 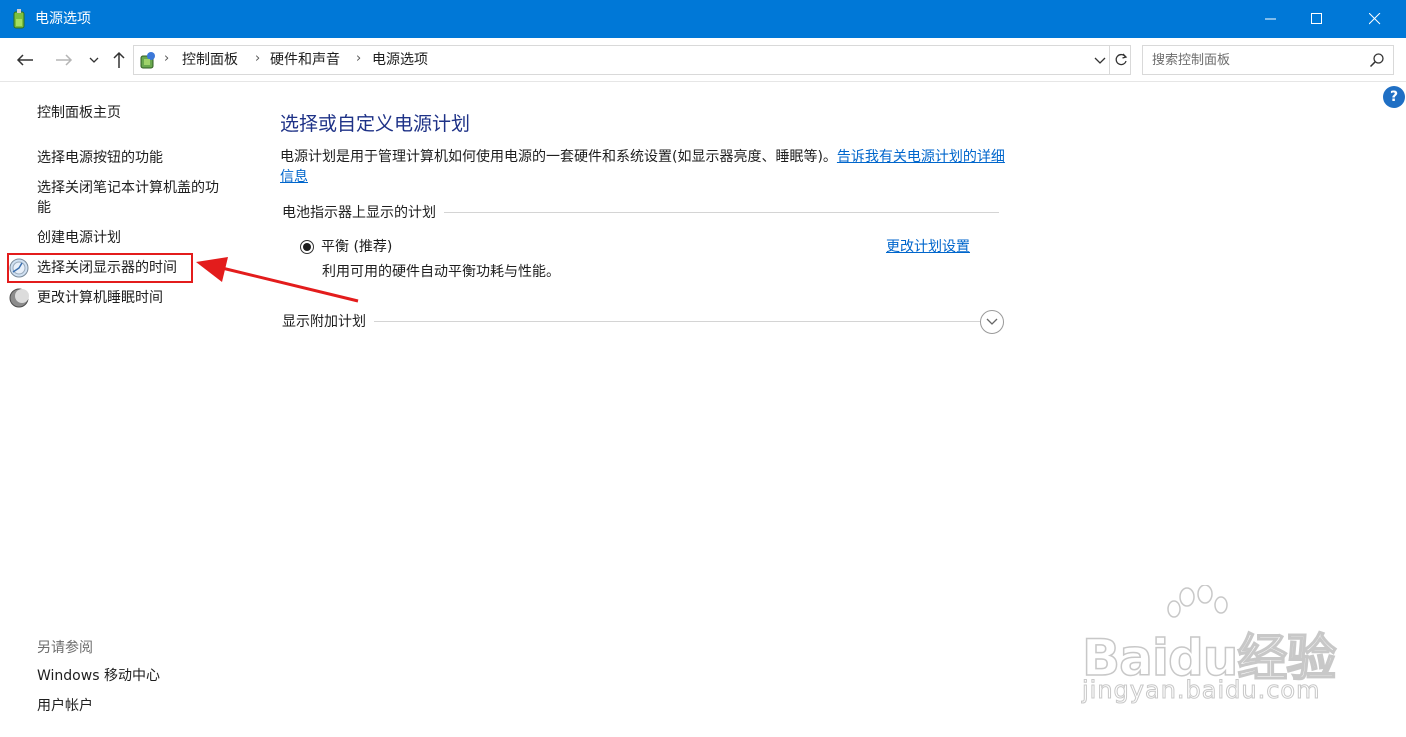 I want to click on maximize-icon, so click(x=1316, y=18).